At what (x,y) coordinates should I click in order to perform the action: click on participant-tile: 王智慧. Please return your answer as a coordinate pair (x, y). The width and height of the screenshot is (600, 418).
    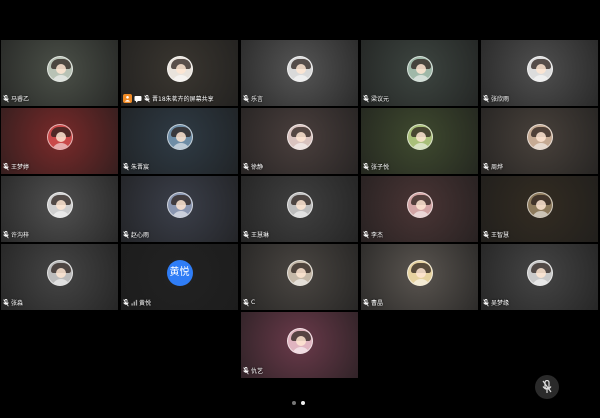
    Looking at the image, I should click on (539, 209).